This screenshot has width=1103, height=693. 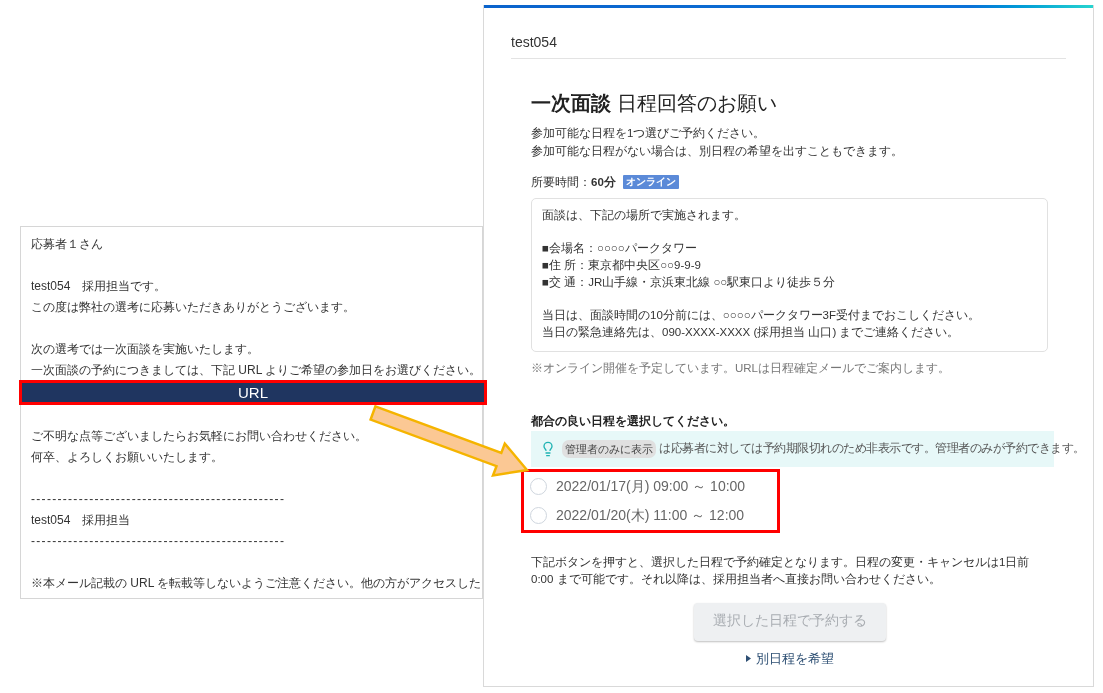 What do you see at coordinates (573, 182) in the screenshot?
I see `duration-text: 所要時間：60分` at bounding box center [573, 182].